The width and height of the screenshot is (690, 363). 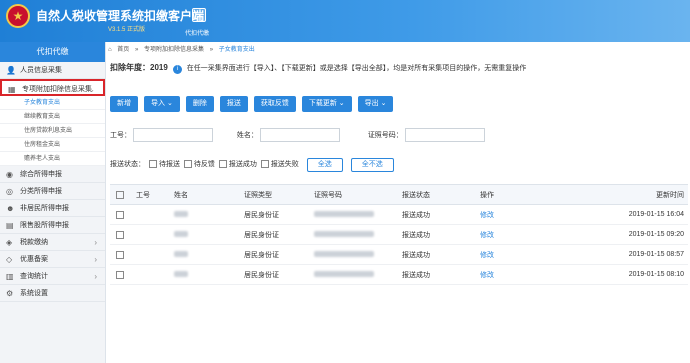 I want to click on sidebar-subitem-housing-rent: 住房租金支出, so click(x=52, y=145).